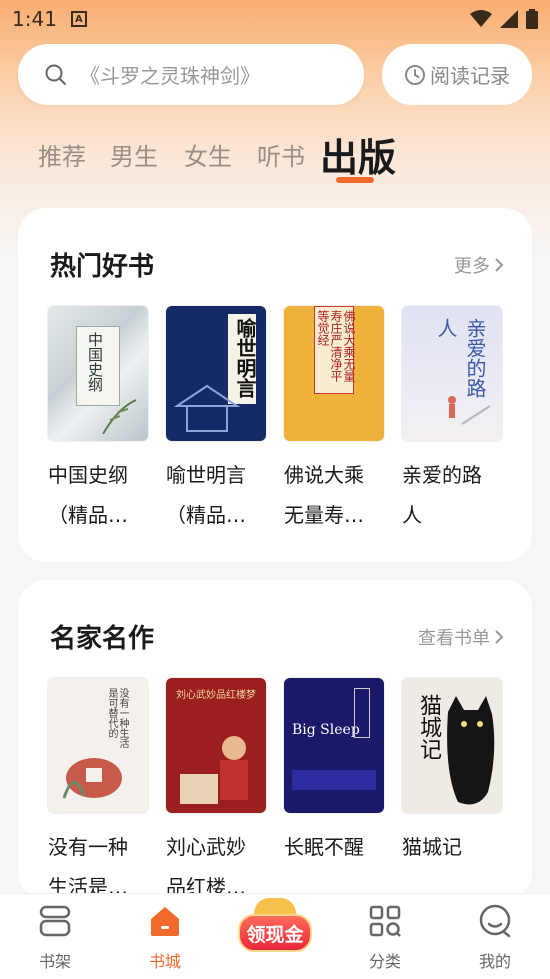 Image resolution: width=550 pixels, height=979 pixels. Describe the element at coordinates (98, 745) in the screenshot. I see `book-cover: 没有一种生活是可替代的` at that location.